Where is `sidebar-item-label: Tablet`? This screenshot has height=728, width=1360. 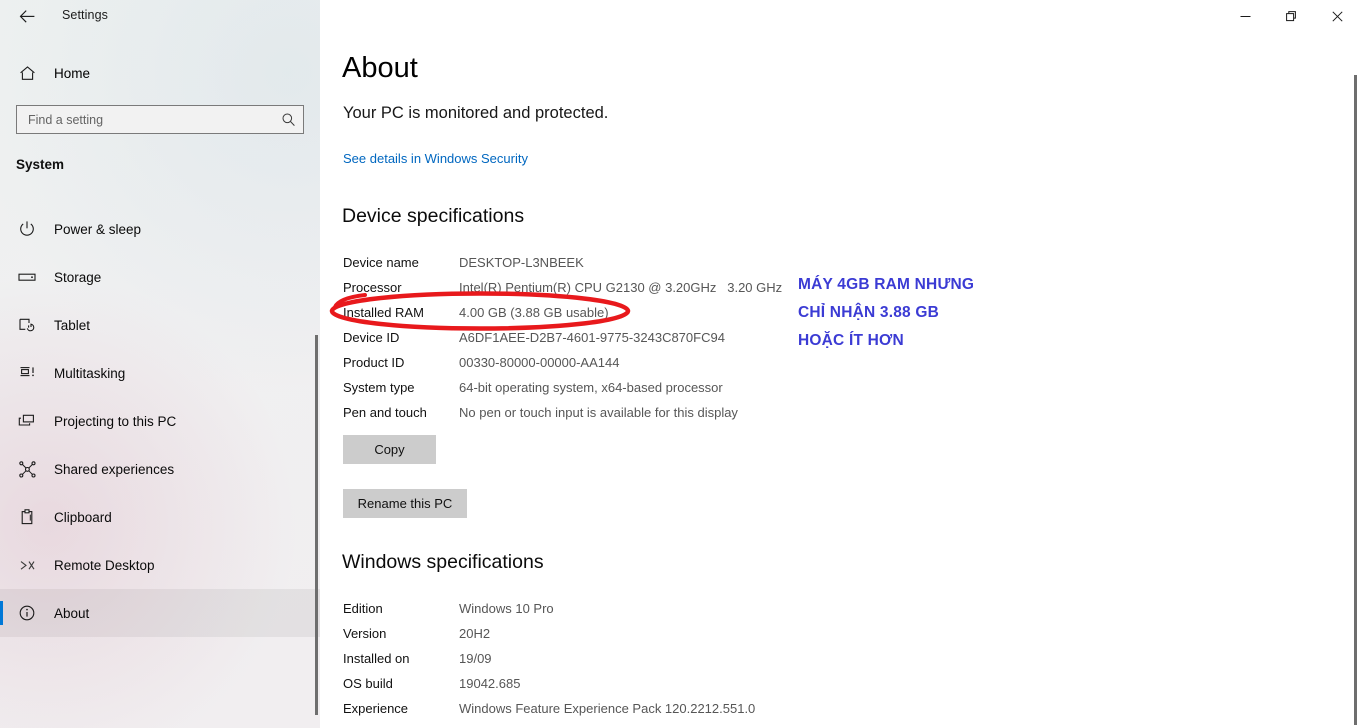
sidebar-item-label: Tablet is located at coordinates (72, 325).